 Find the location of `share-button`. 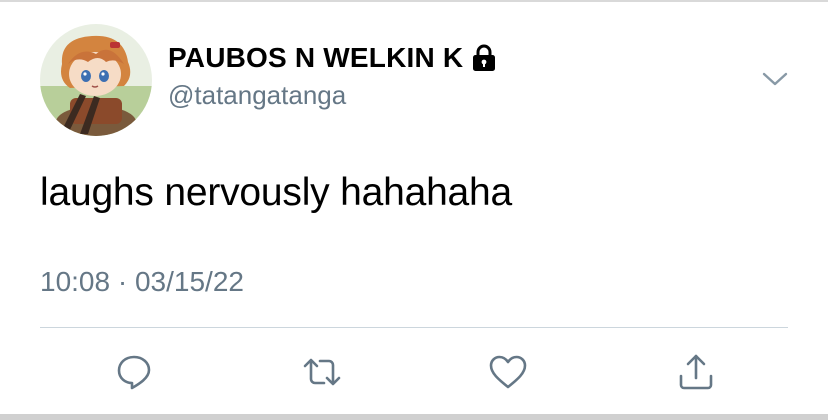

share-button is located at coordinates (696, 372).